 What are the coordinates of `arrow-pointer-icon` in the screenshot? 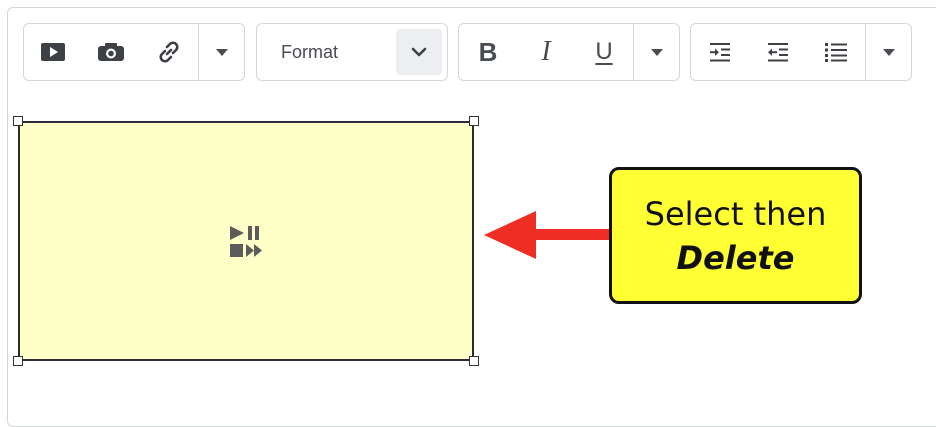 It's located at (549, 235).